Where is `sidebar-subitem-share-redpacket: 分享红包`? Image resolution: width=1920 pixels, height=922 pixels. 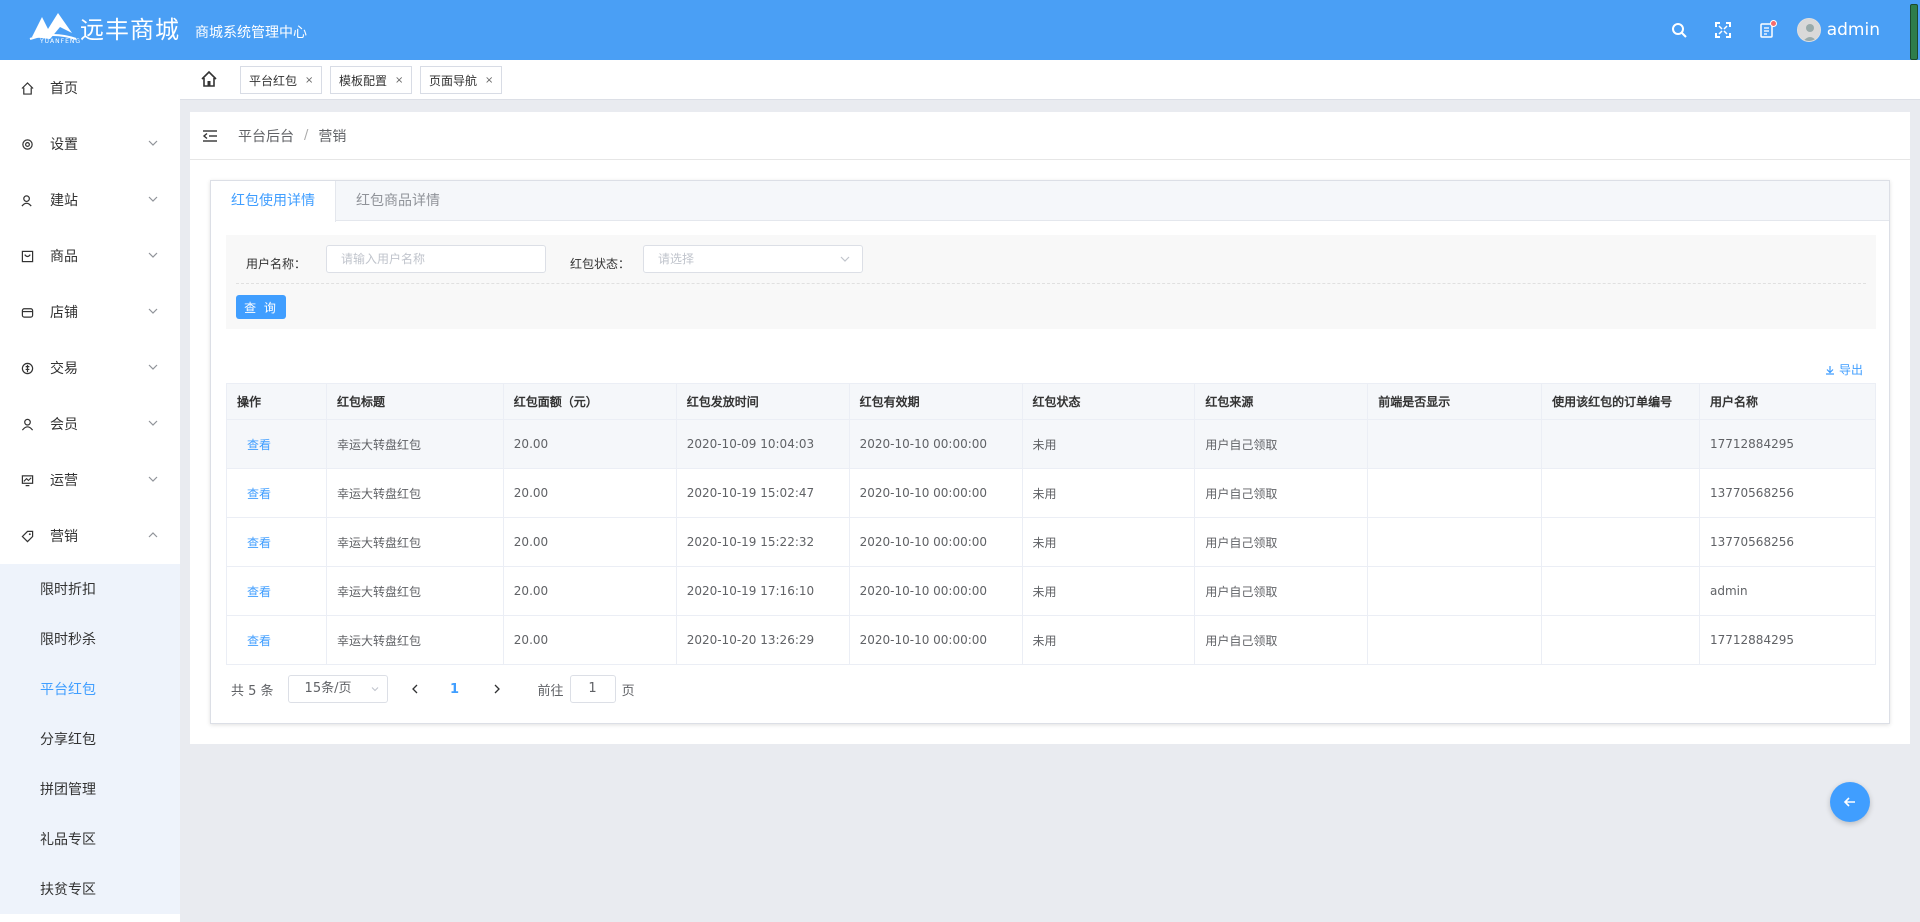 sidebar-subitem-share-redpacket: 分享红包 is located at coordinates (90, 739).